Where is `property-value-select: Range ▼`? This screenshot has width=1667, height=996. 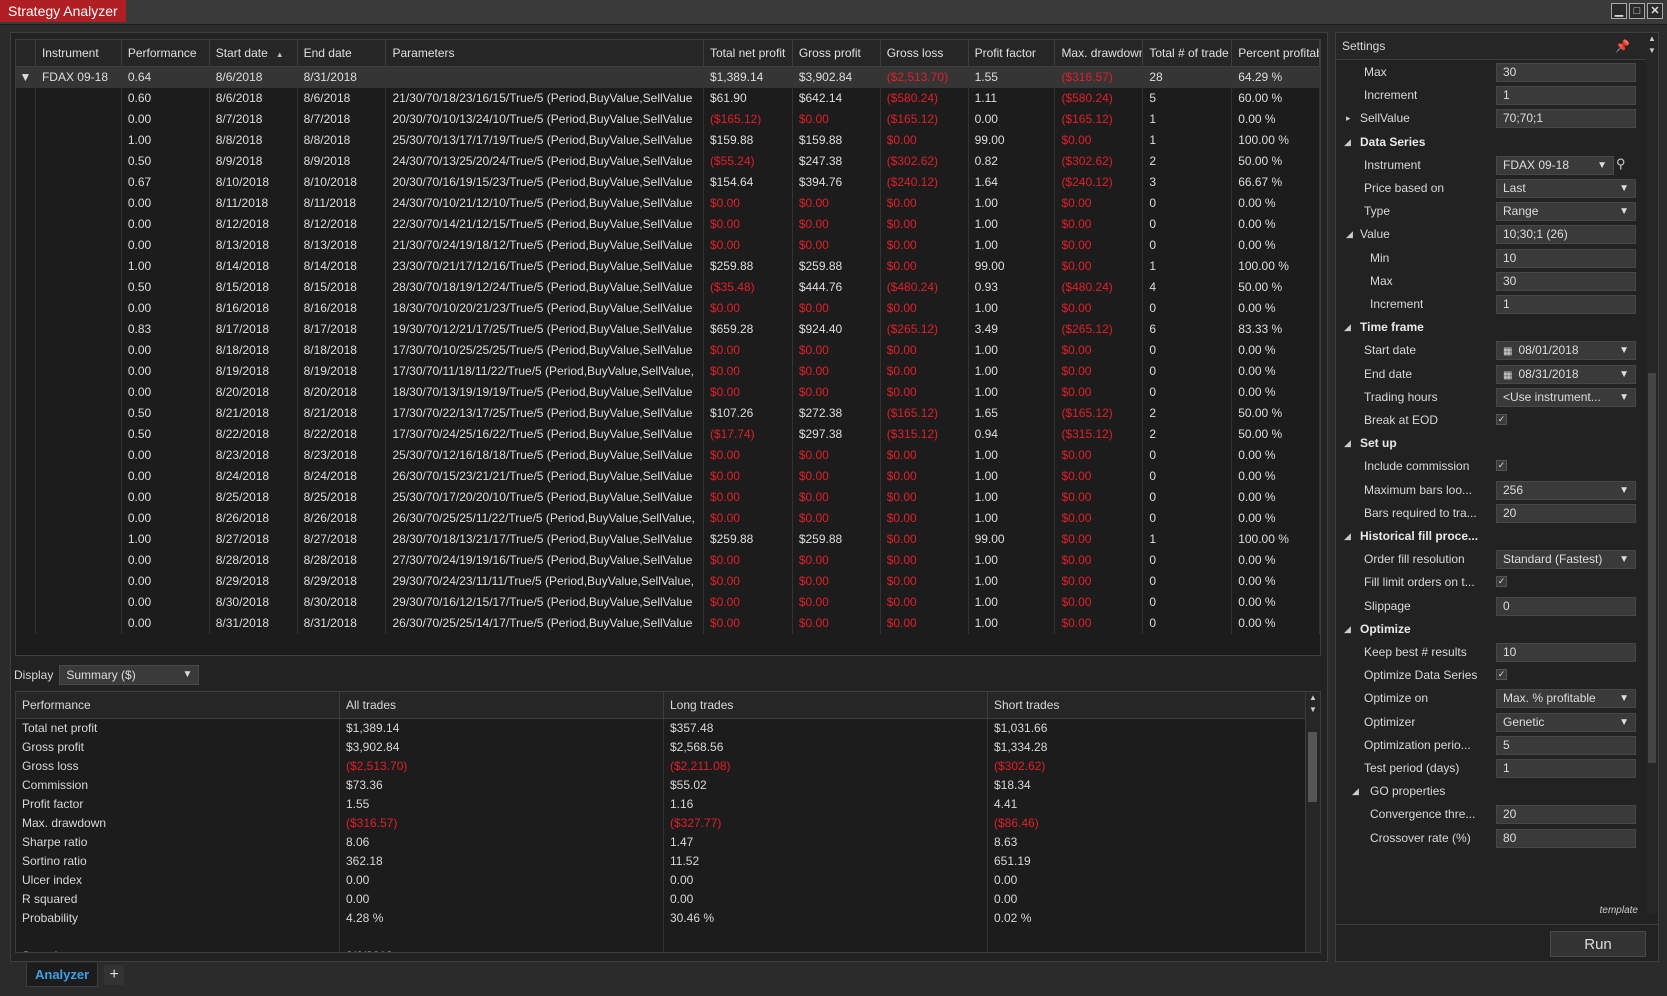
property-value-select: Range ▼ is located at coordinates (1566, 211).